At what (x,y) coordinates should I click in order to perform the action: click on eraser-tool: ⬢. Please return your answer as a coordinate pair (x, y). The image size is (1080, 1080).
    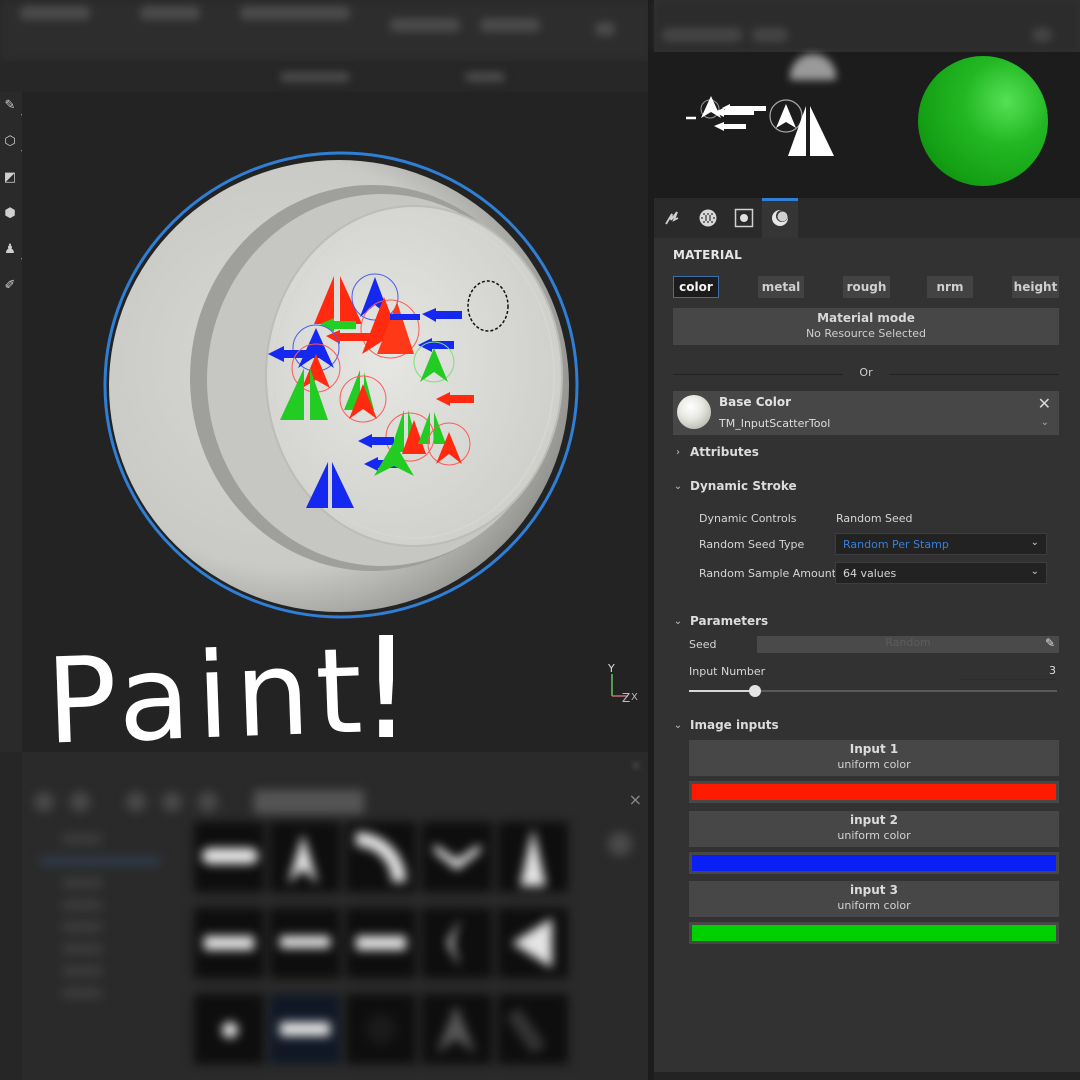
    Looking at the image, I should click on (10, 213).